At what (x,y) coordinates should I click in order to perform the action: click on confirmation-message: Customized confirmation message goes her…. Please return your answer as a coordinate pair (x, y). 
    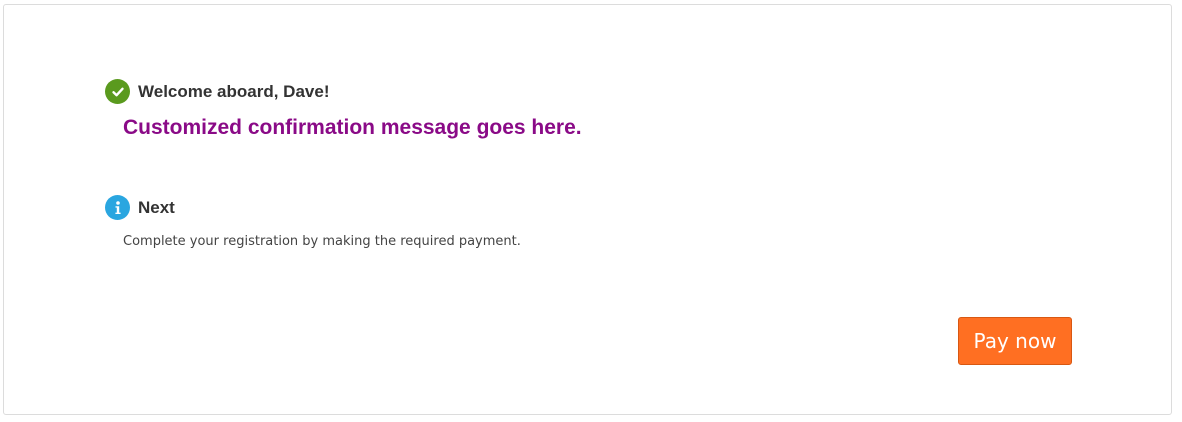
    Looking at the image, I should click on (352, 127).